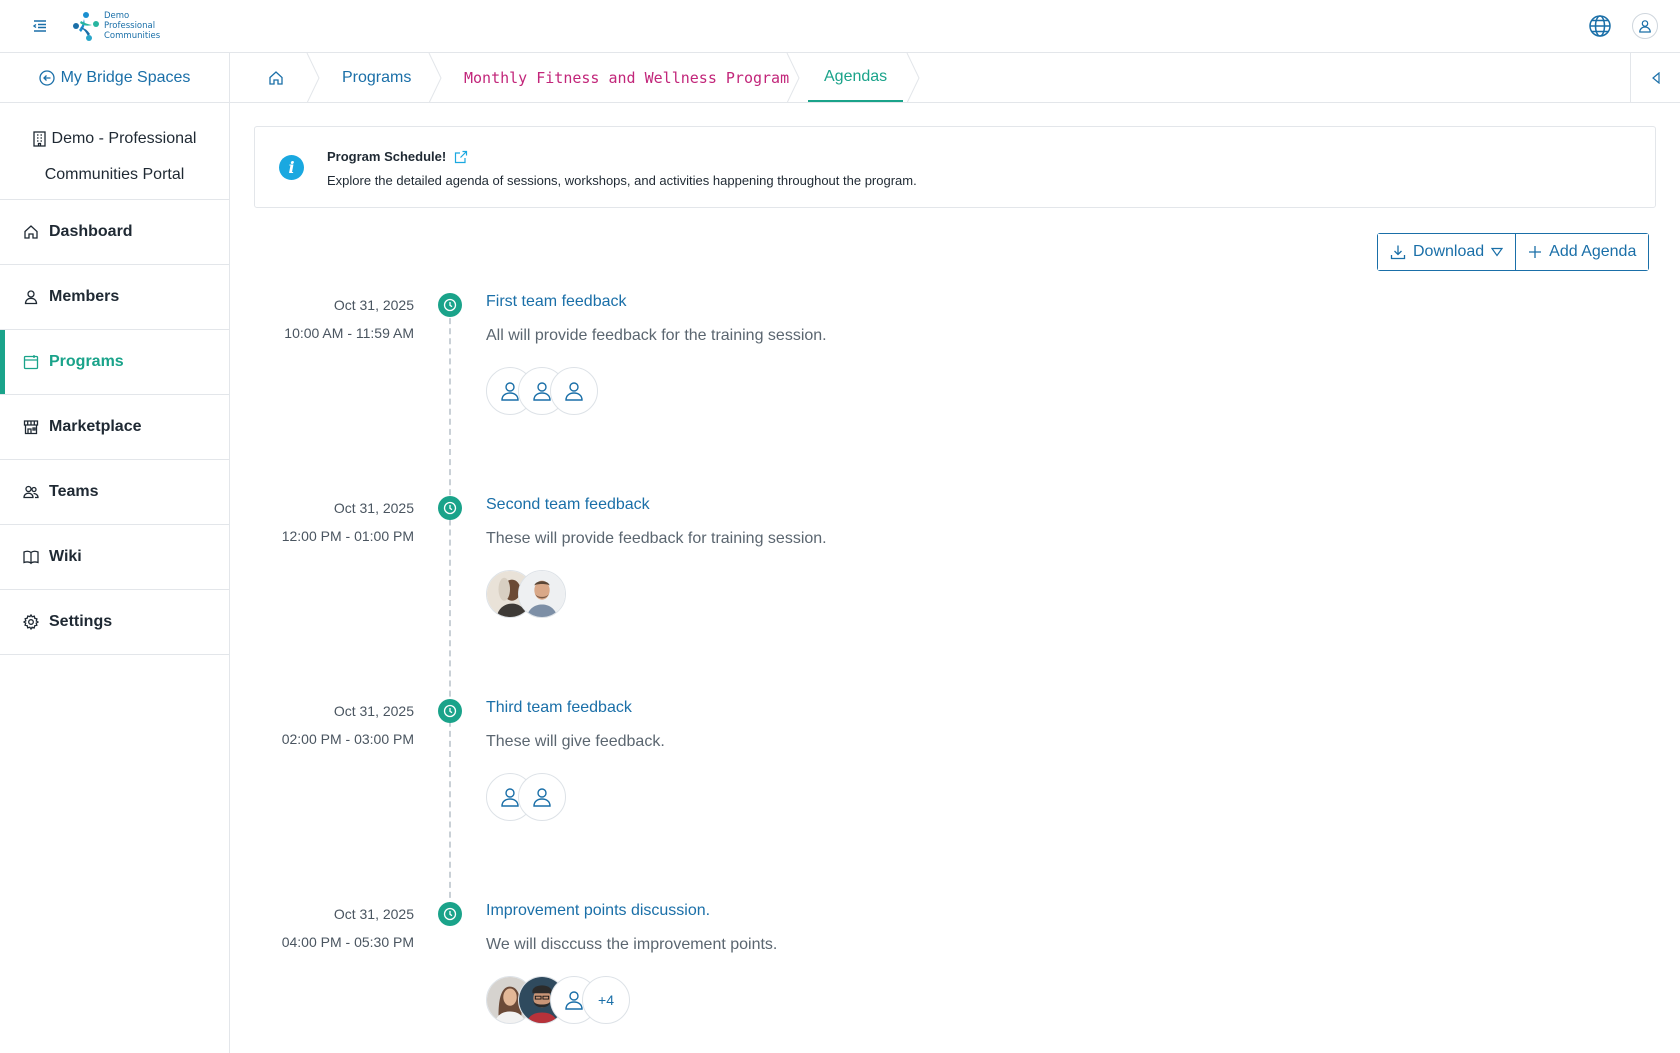 This screenshot has height=1053, width=1680. Describe the element at coordinates (114, 174) in the screenshot. I see `org-name-line2: Communities Portal` at that location.